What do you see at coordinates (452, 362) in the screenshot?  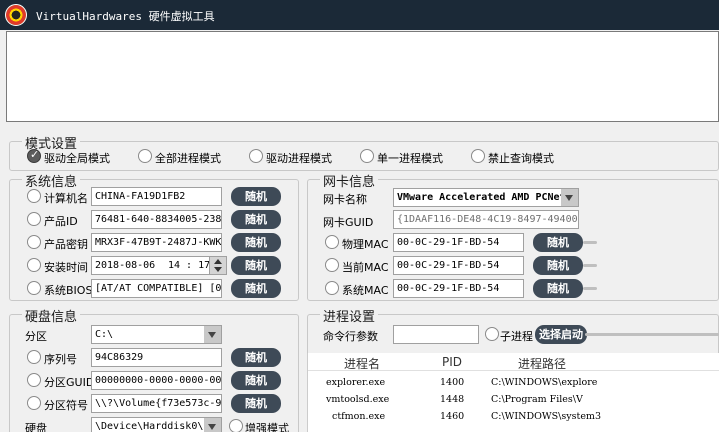 I see `column-header-pid: PID` at bounding box center [452, 362].